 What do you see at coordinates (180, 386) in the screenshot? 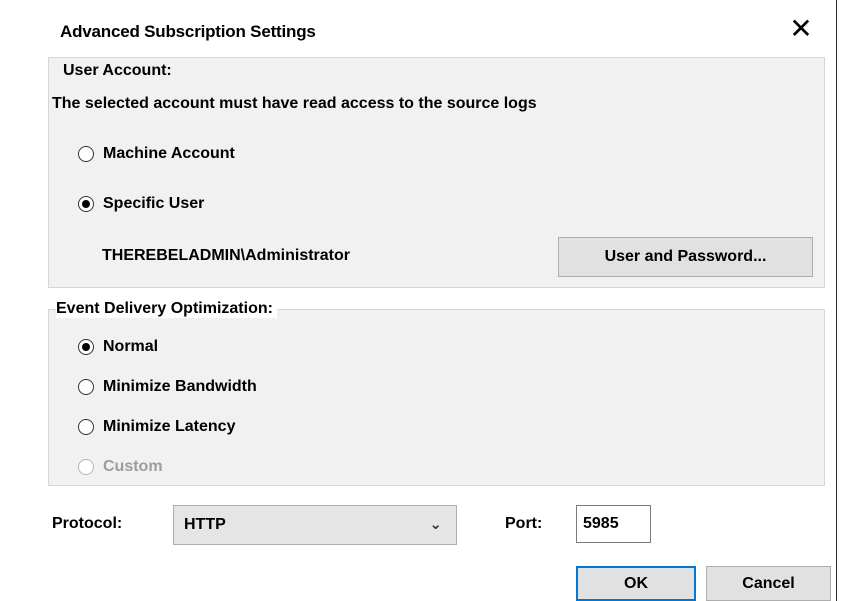
I see `radio-minimize-bandwidth-label: Minimize Bandwidth` at bounding box center [180, 386].